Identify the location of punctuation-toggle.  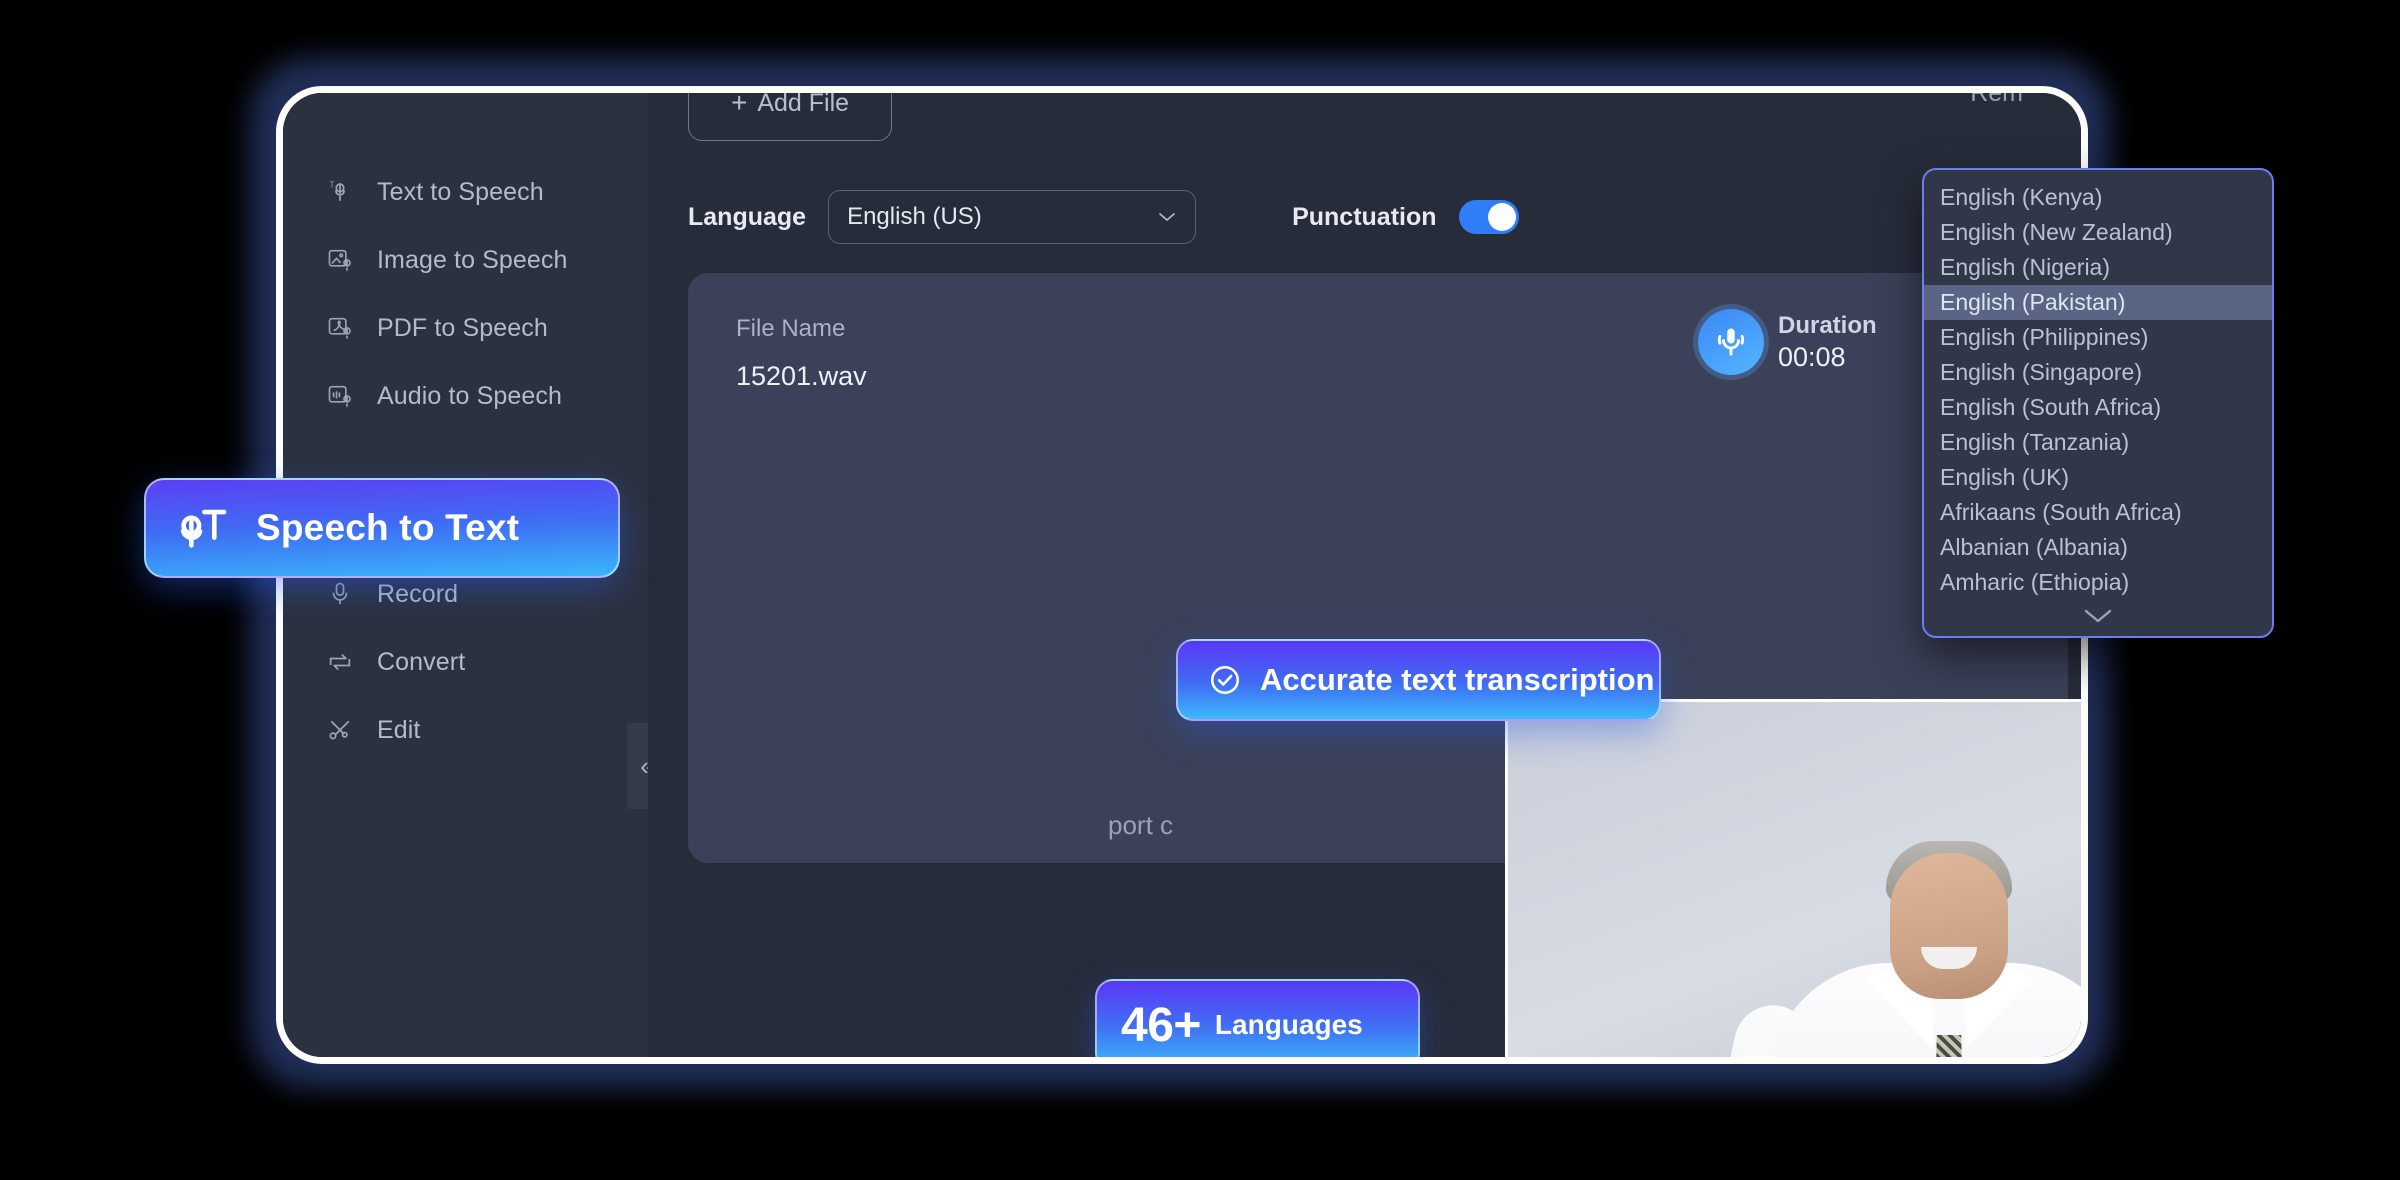
(1488, 217).